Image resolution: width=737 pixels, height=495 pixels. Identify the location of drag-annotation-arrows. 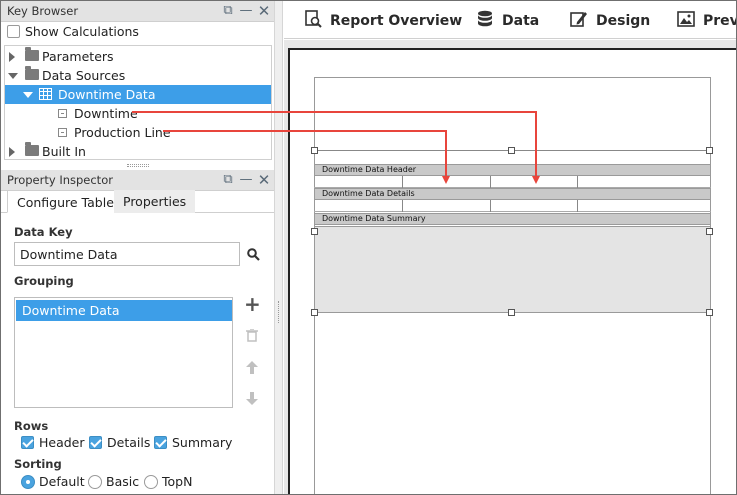
(336, 147).